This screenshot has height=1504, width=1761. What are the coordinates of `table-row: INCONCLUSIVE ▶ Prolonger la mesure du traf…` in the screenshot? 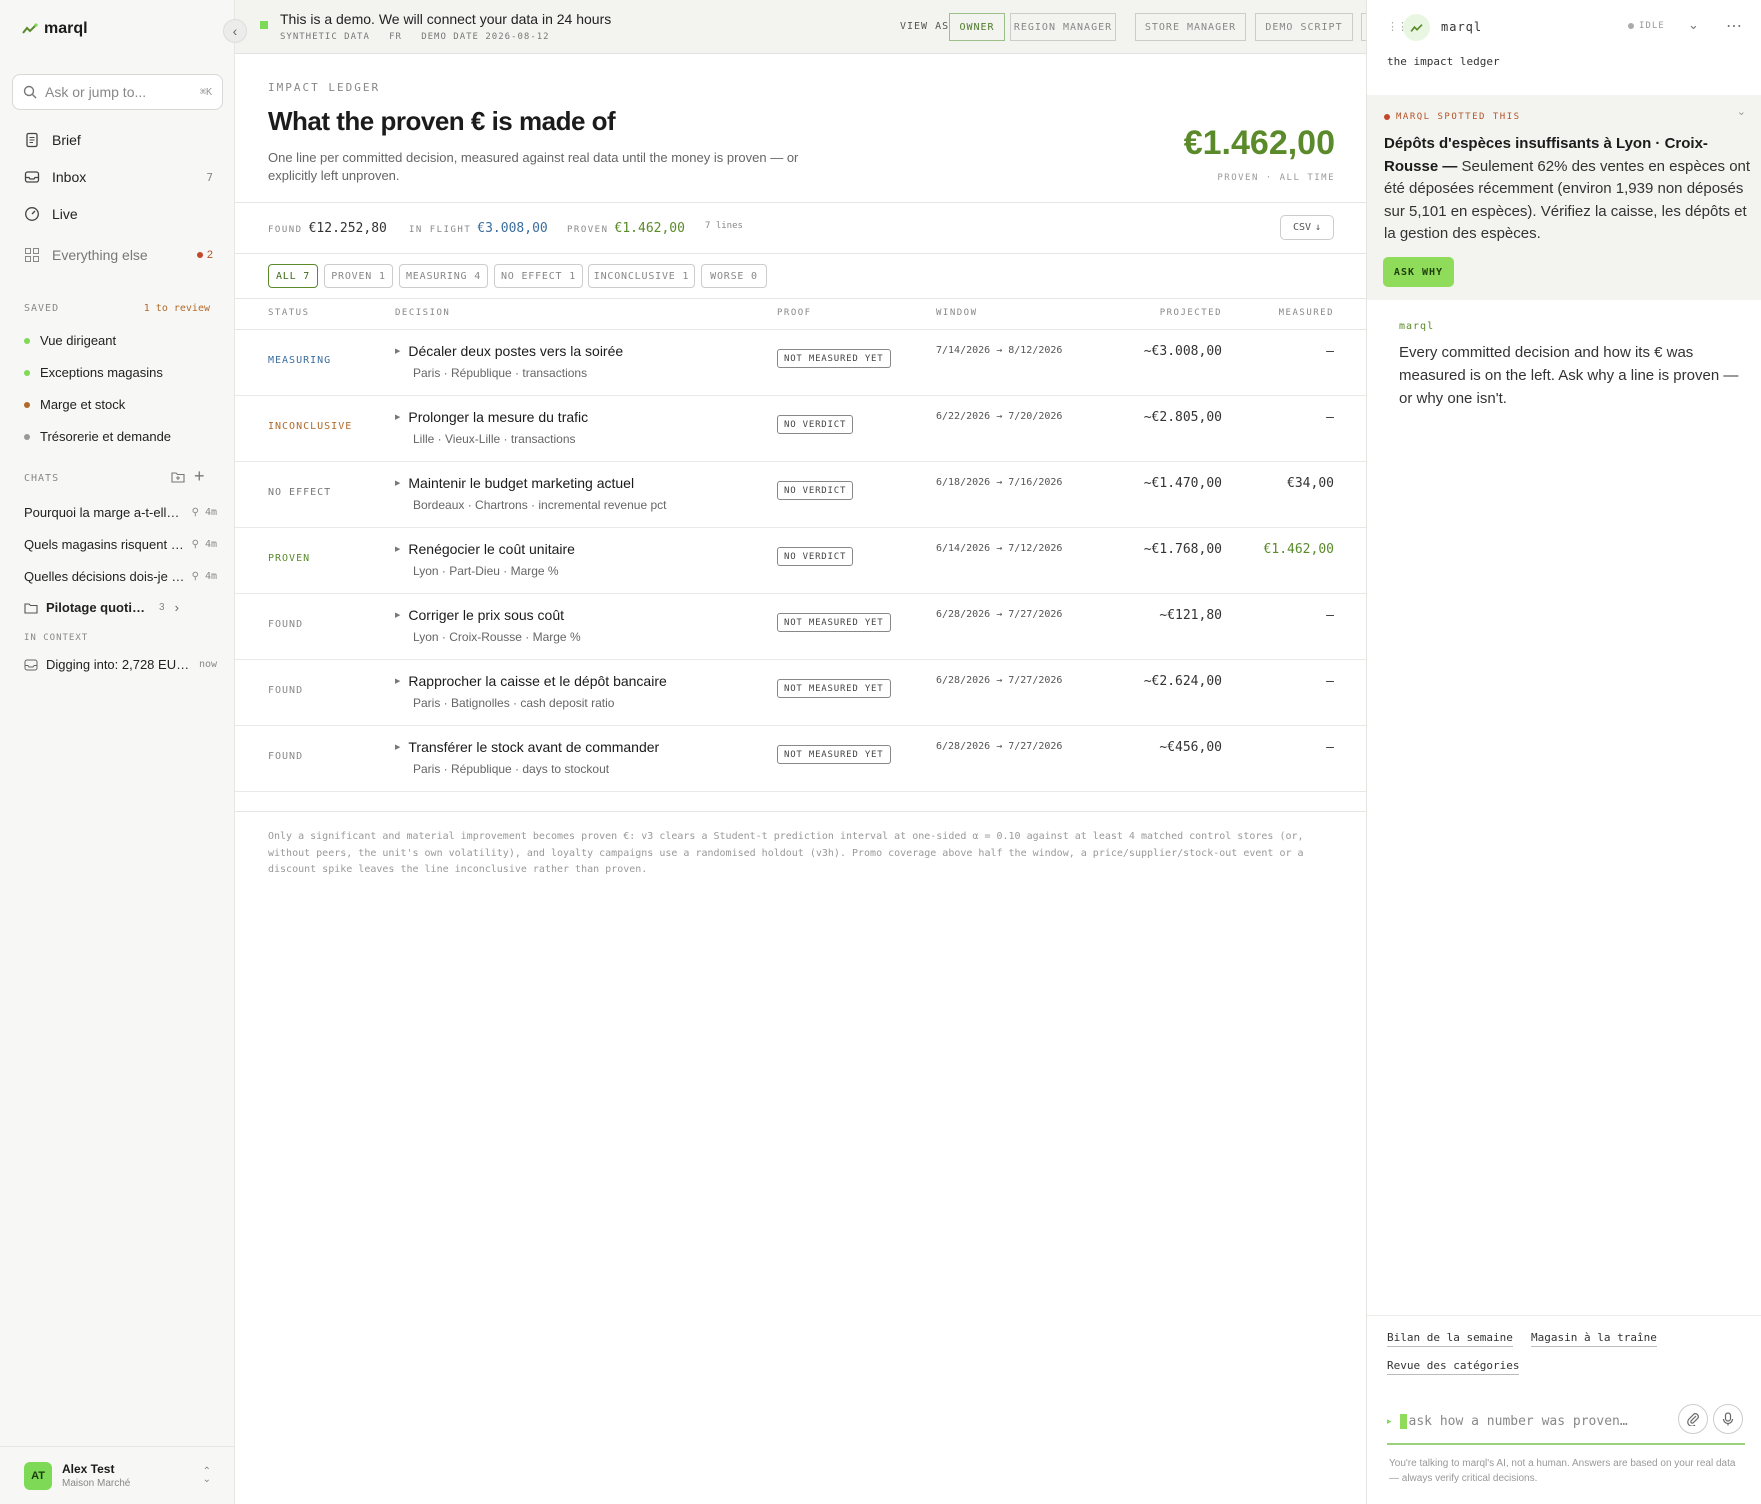 It's located at (800, 429).